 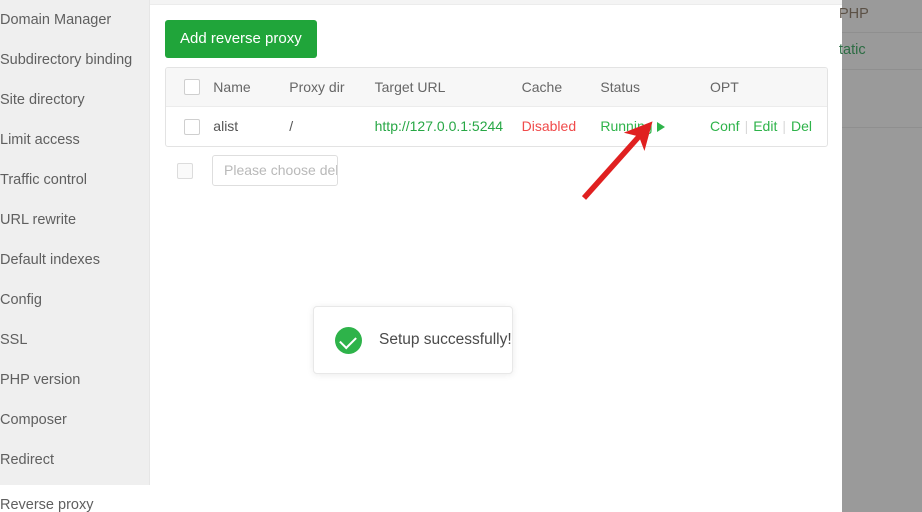 What do you see at coordinates (854, 14) in the screenshot?
I see `overlay-row-label: PHP` at bounding box center [854, 14].